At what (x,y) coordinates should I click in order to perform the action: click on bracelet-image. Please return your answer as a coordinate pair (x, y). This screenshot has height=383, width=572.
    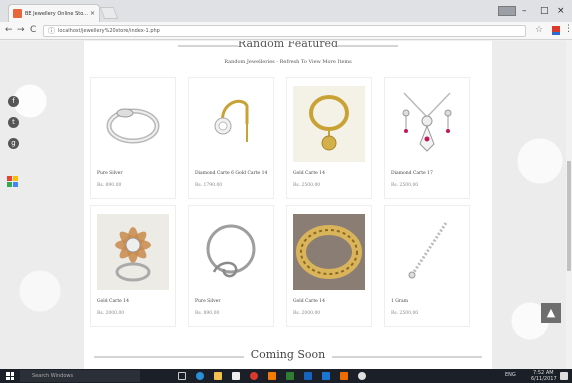
    Looking at the image, I should click on (427, 252).